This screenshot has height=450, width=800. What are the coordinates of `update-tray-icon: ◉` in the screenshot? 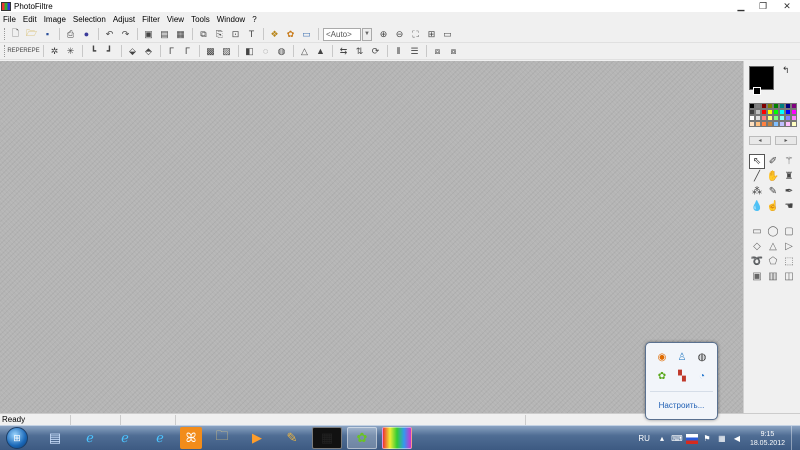 It's located at (662, 357).